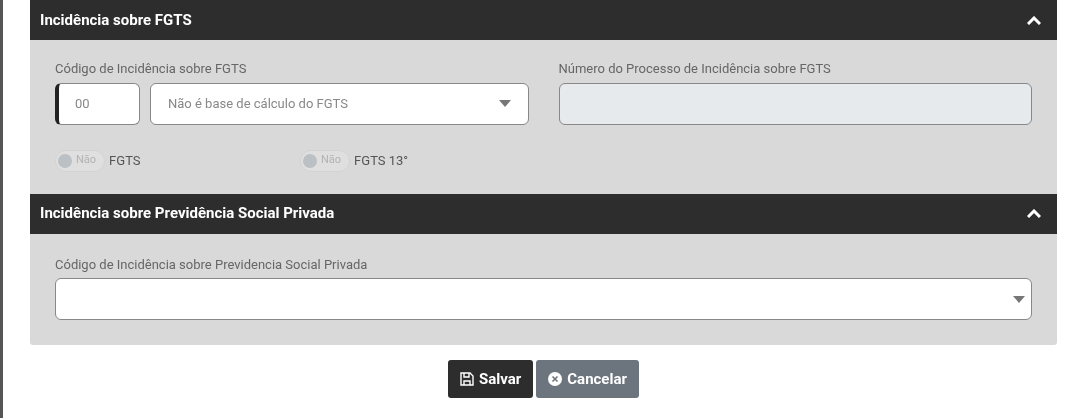 The height and width of the screenshot is (418, 1082). I want to click on section-header: Incidência sobre Previdência Social Privada, so click(543, 213).